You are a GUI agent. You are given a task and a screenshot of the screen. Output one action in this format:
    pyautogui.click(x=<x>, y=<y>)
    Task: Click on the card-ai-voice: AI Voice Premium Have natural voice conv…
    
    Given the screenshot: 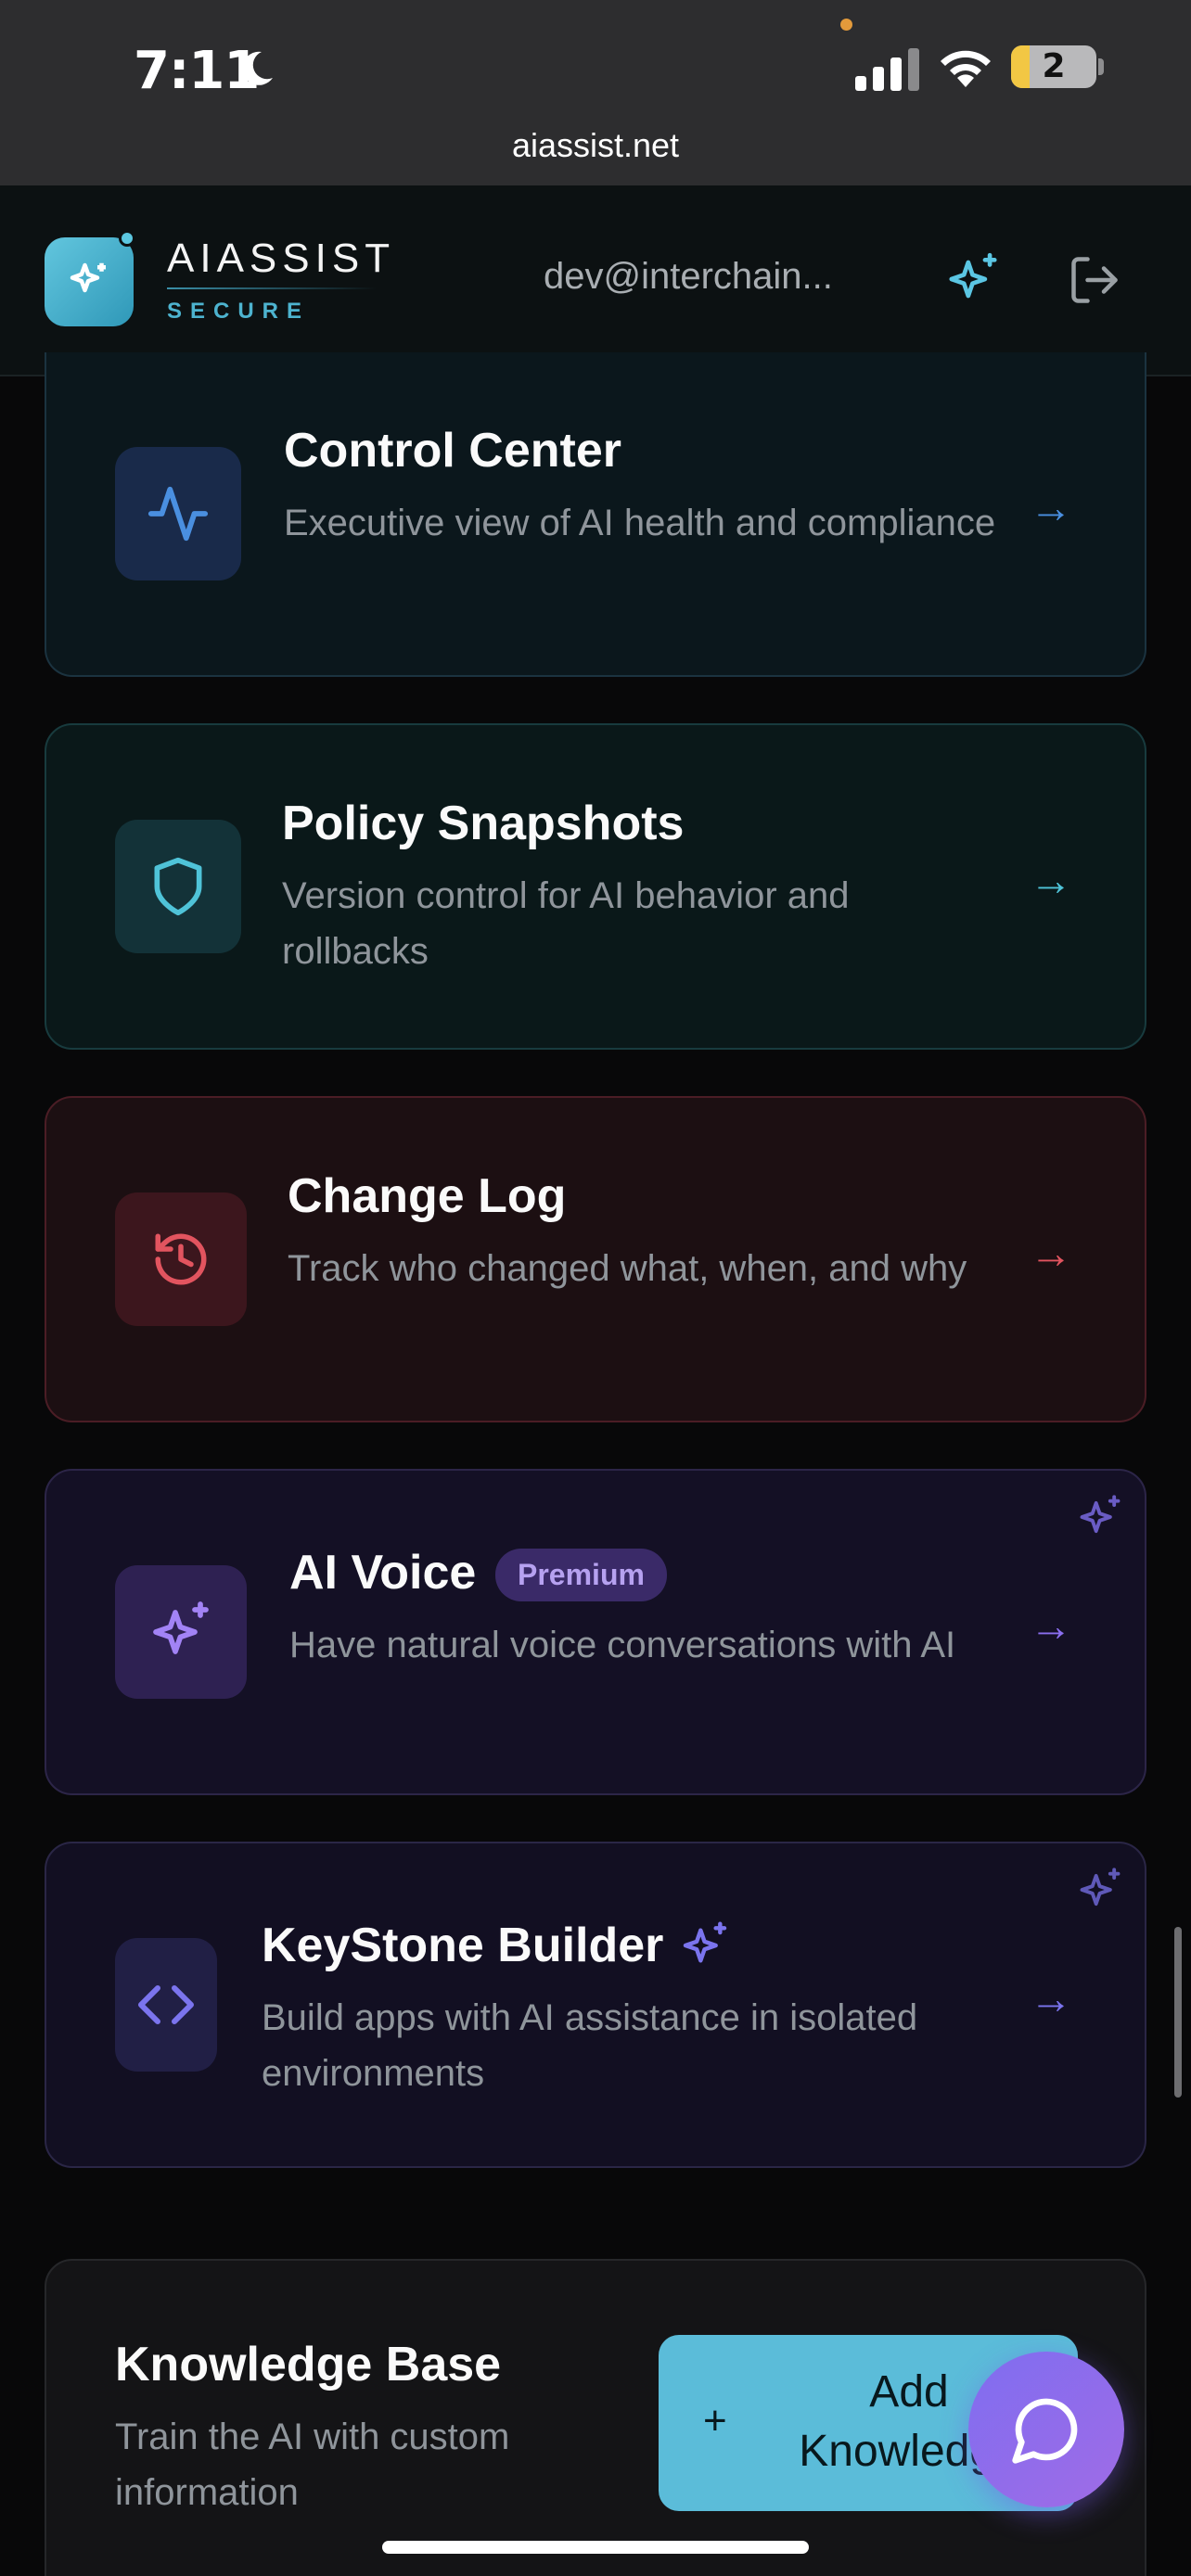 What is the action you would take?
    pyautogui.click(x=595, y=1632)
    